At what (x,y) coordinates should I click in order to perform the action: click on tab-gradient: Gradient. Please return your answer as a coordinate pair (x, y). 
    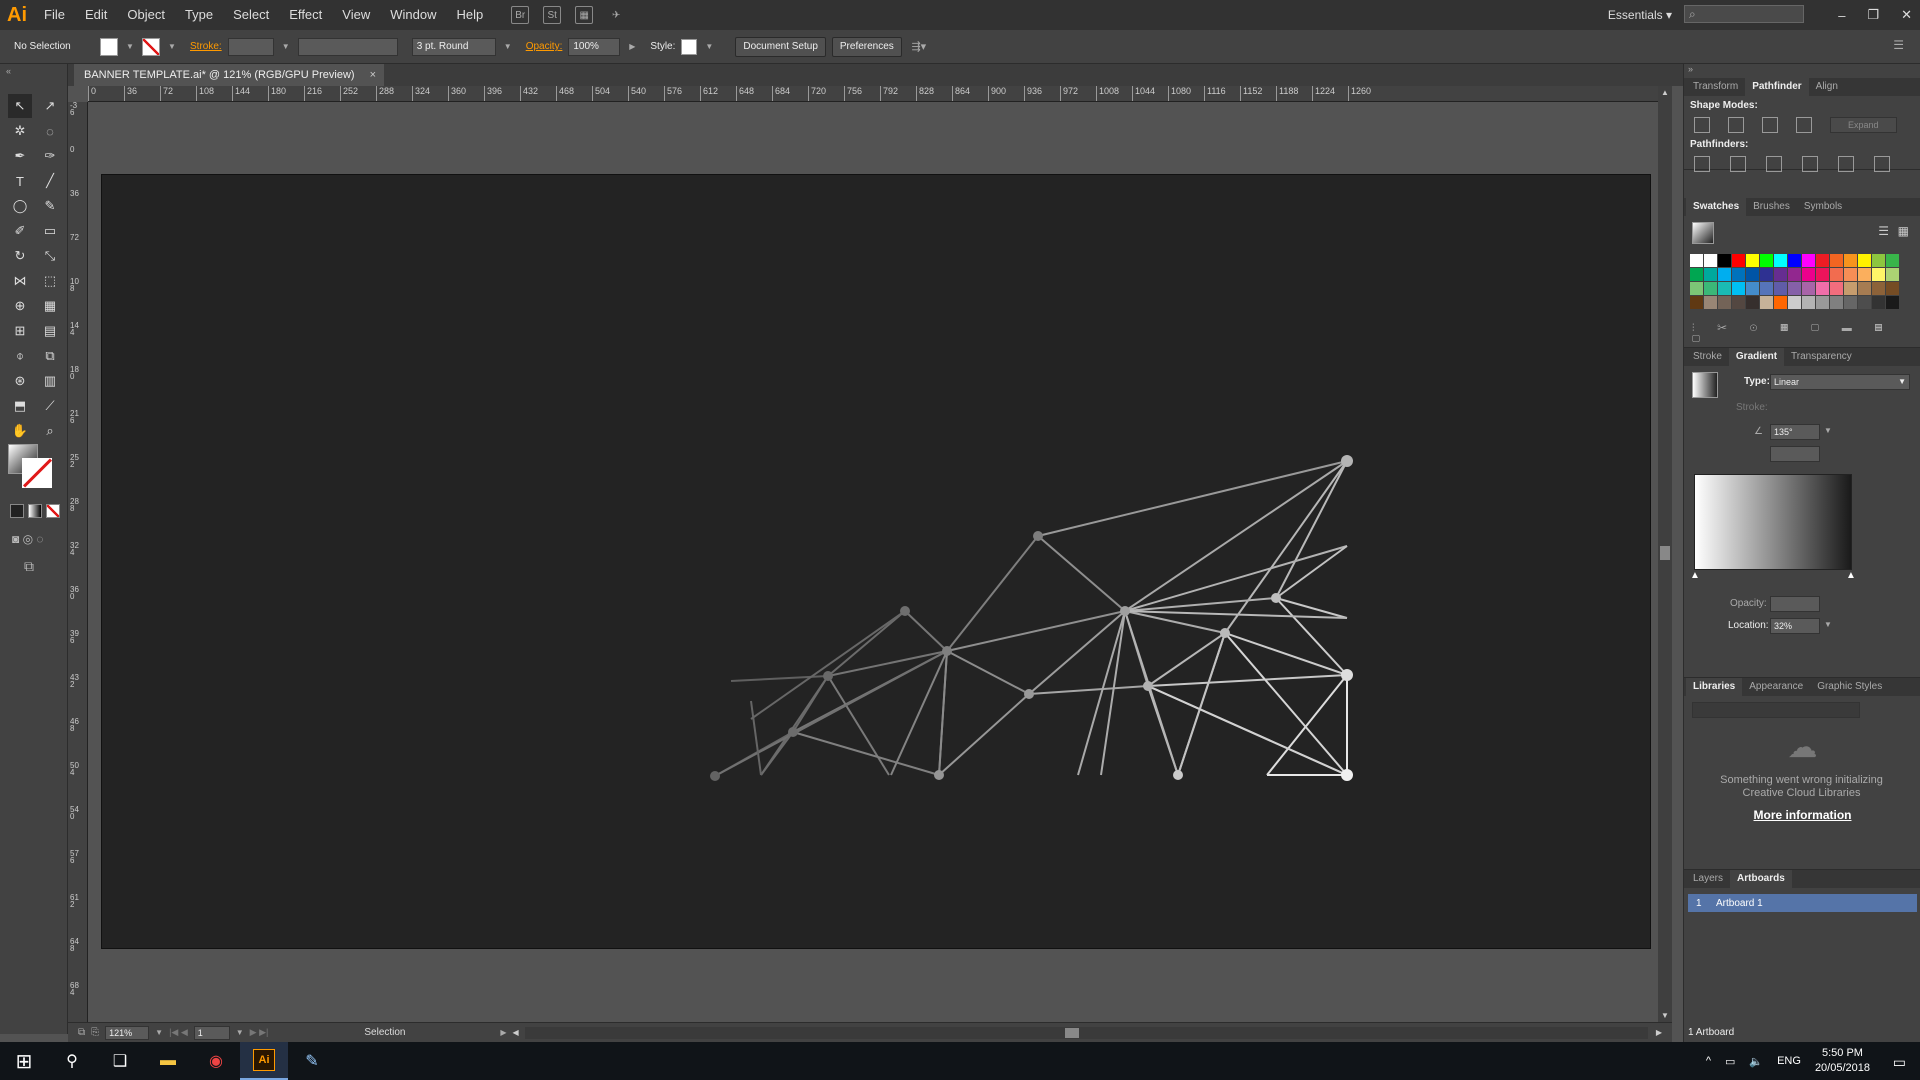
    Looking at the image, I should click on (1756, 357).